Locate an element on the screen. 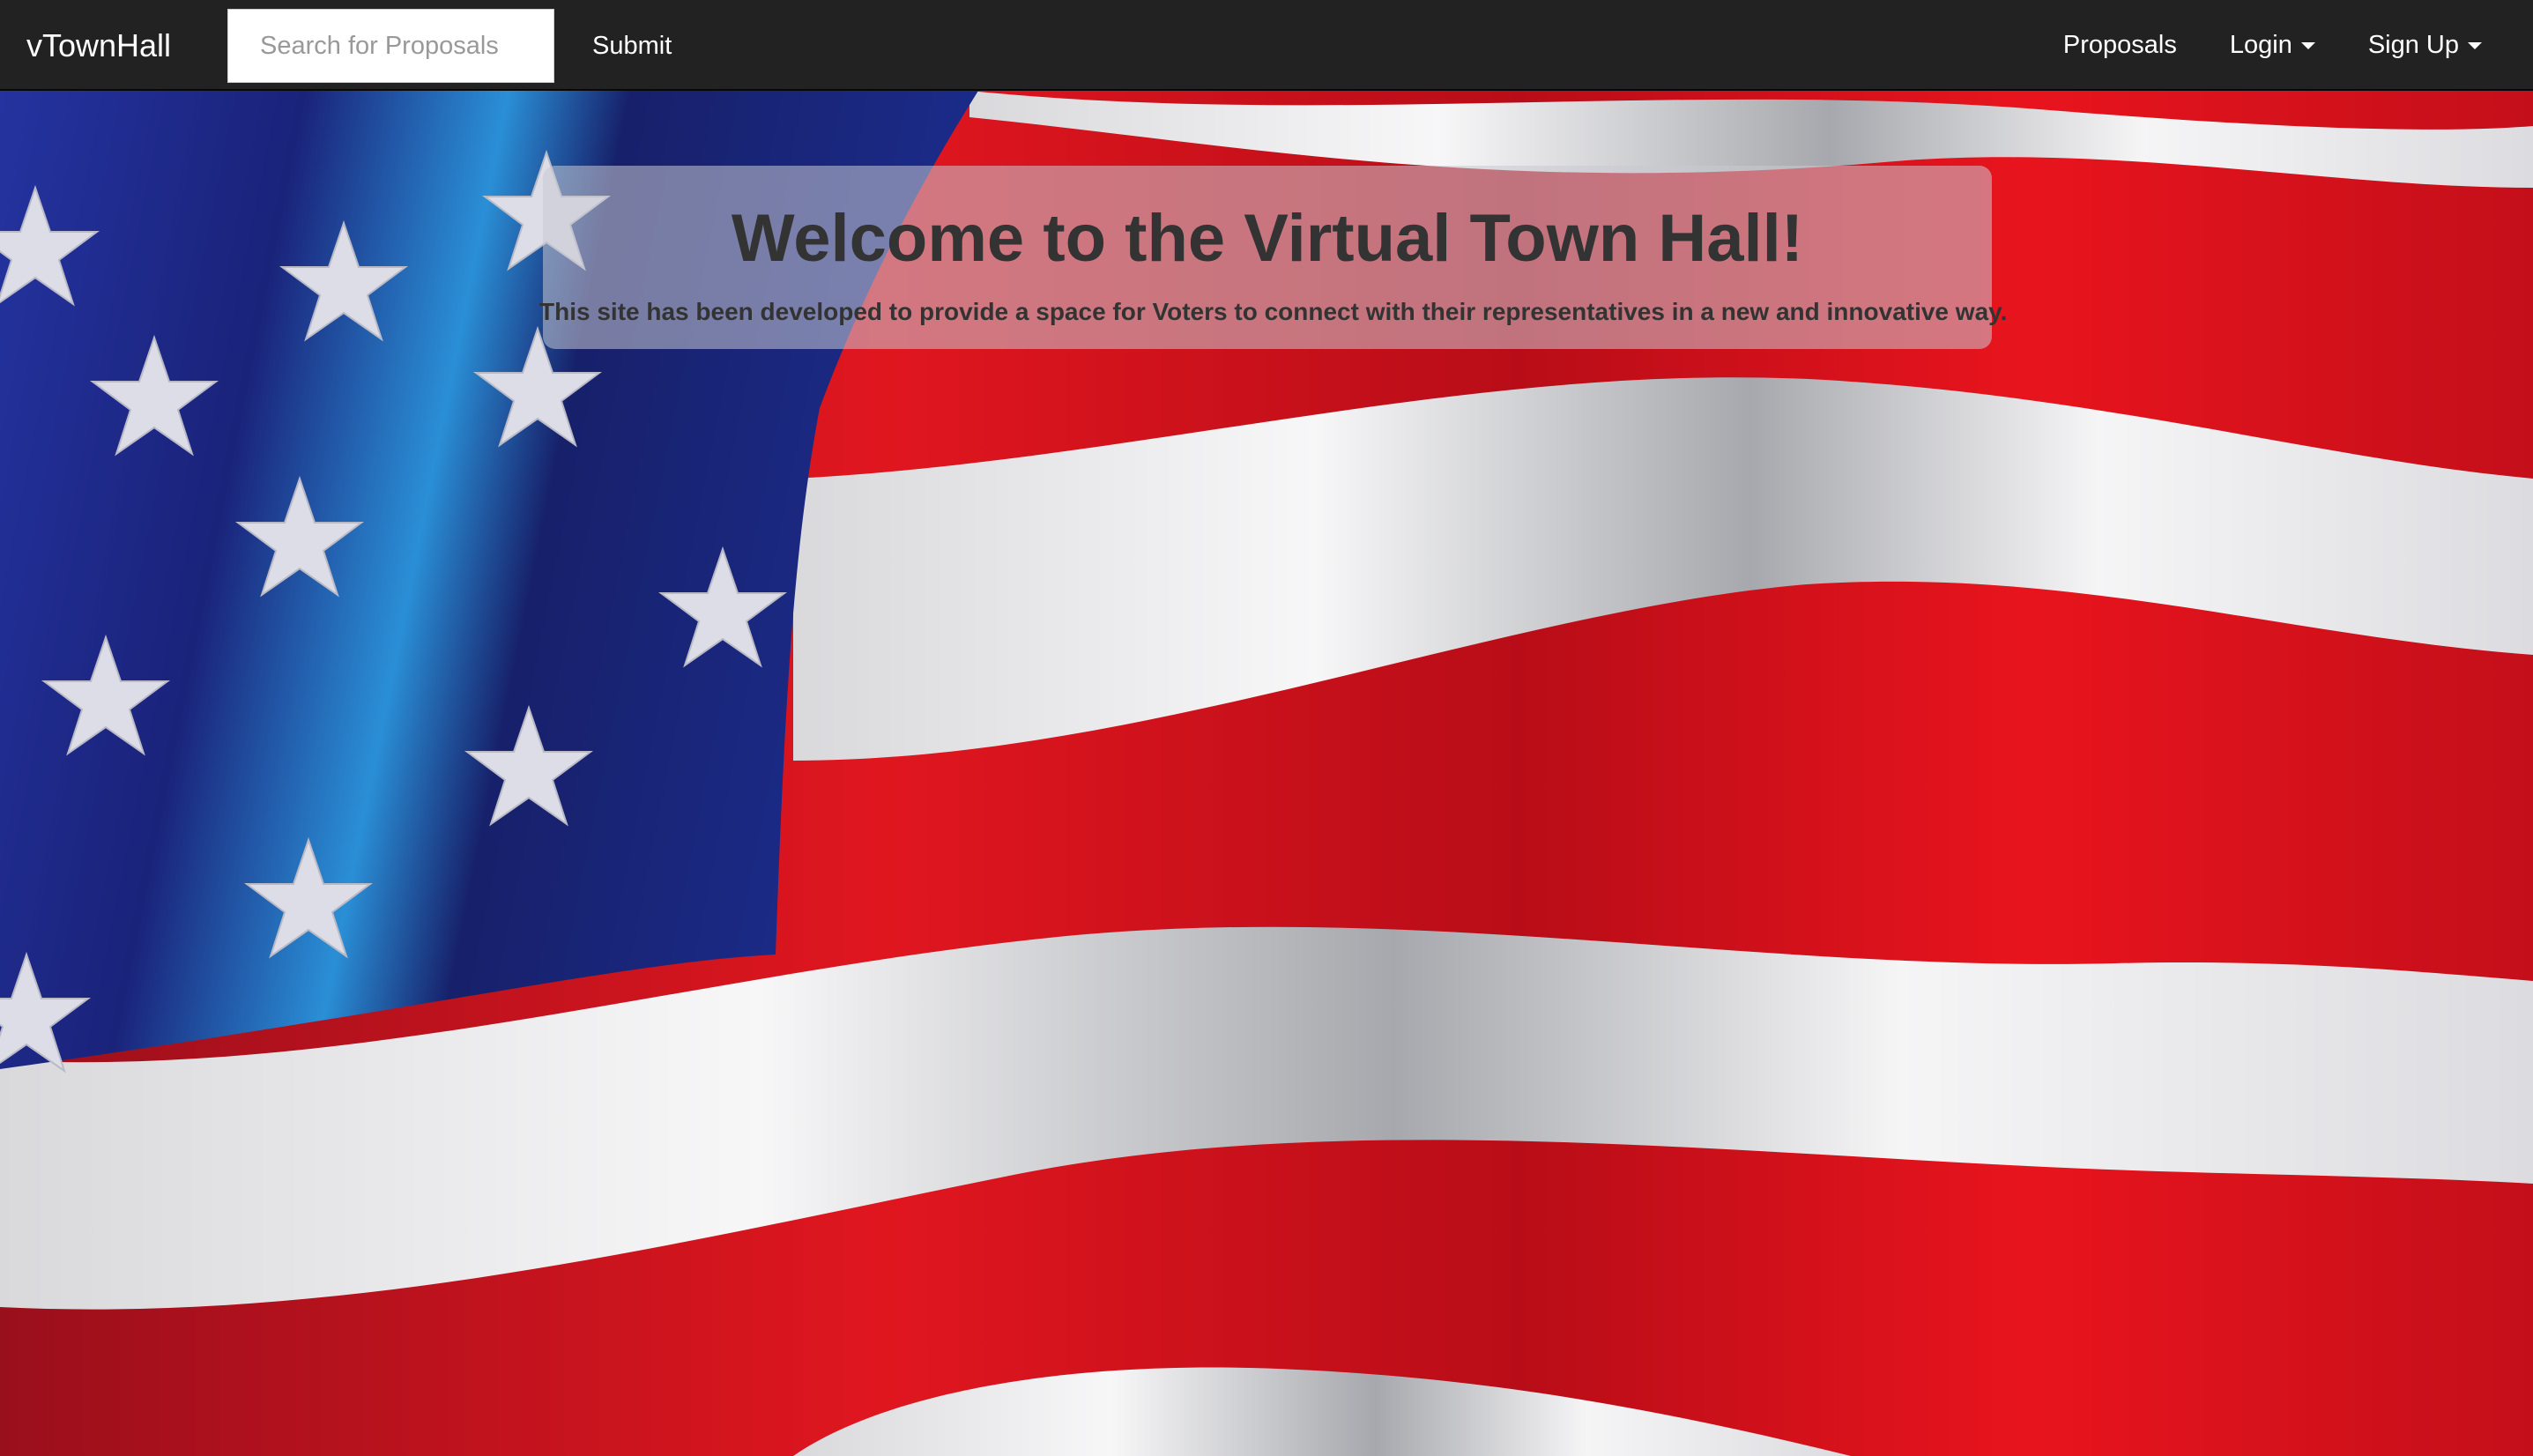 The width and height of the screenshot is (2533, 1456). search-proposals-input is located at coordinates (390, 46).